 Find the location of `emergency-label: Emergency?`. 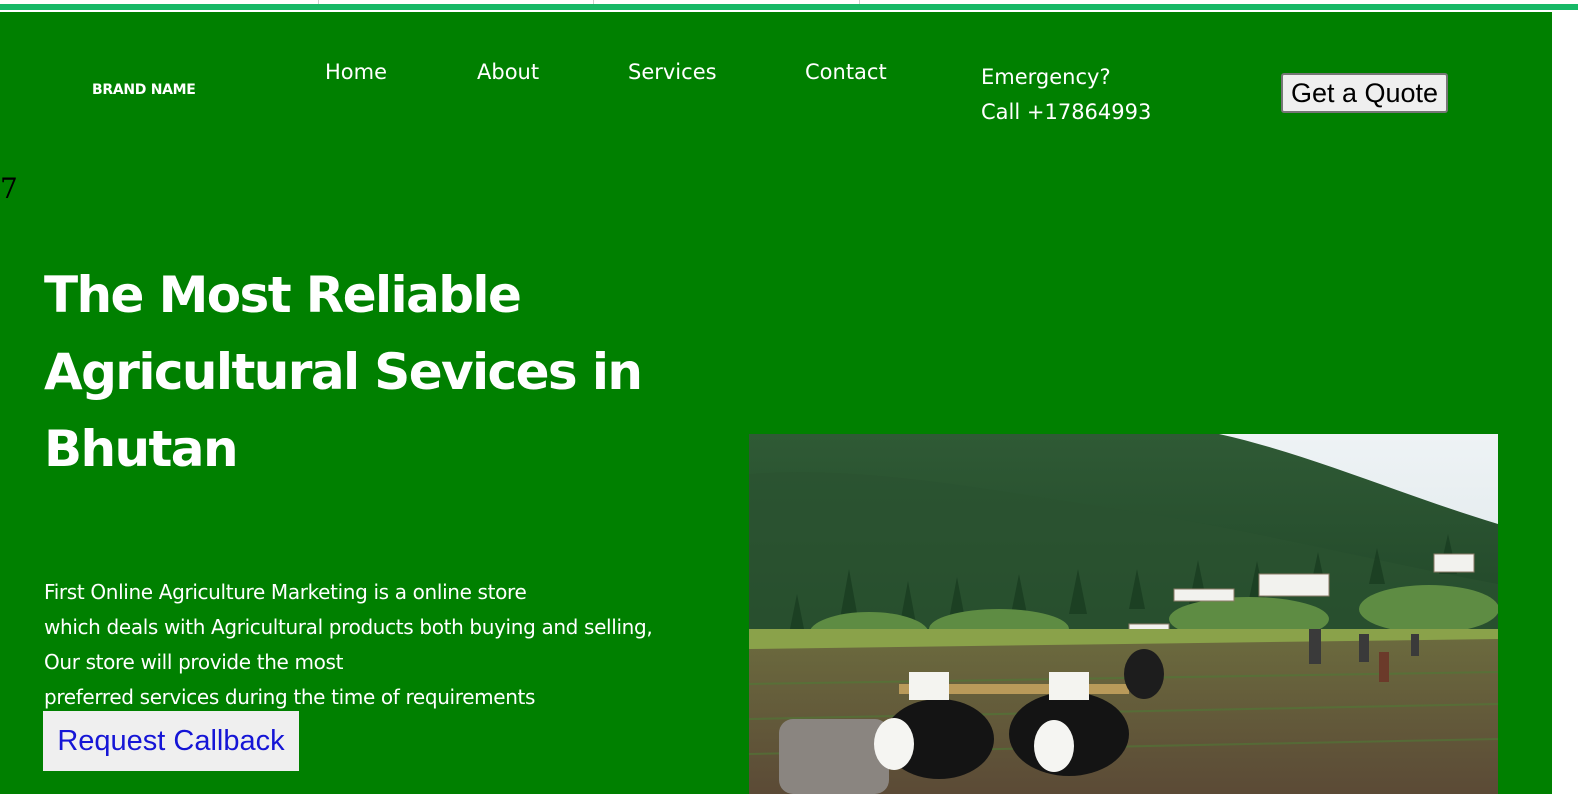

emergency-label: Emergency? is located at coordinates (1046, 77).